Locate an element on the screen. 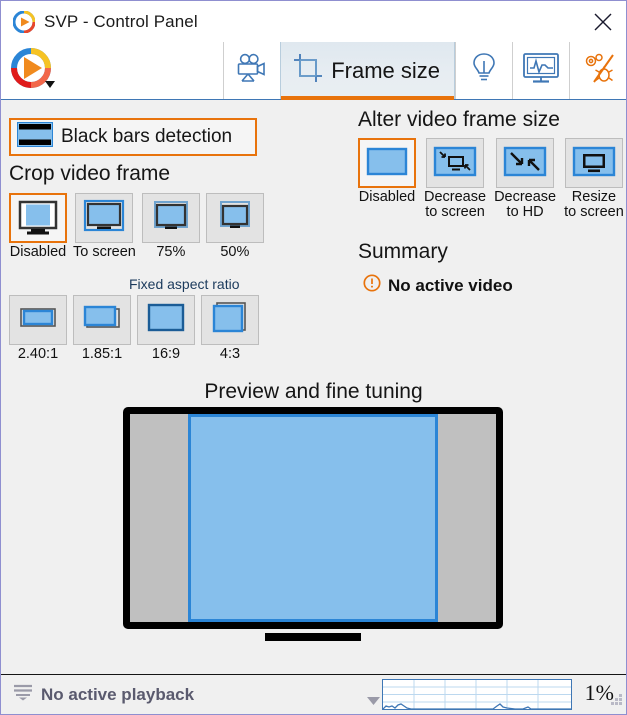  summary-title: Summary is located at coordinates (403, 251).